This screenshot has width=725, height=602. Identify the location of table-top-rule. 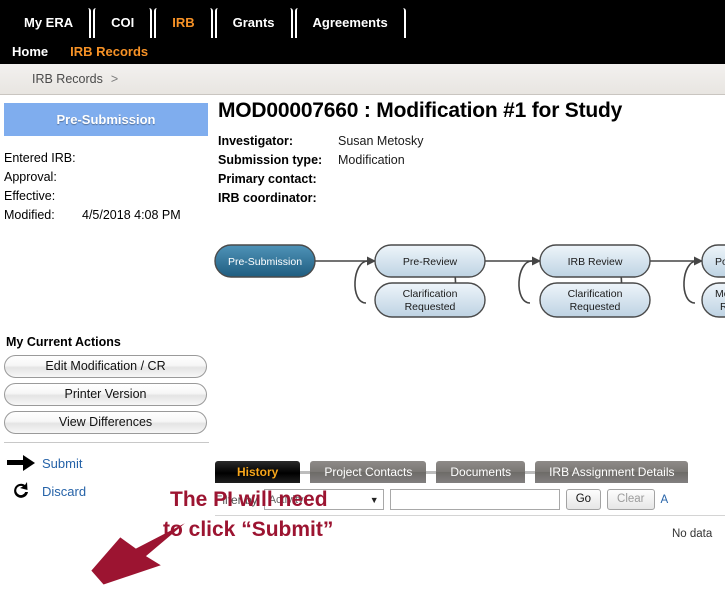
(470, 515).